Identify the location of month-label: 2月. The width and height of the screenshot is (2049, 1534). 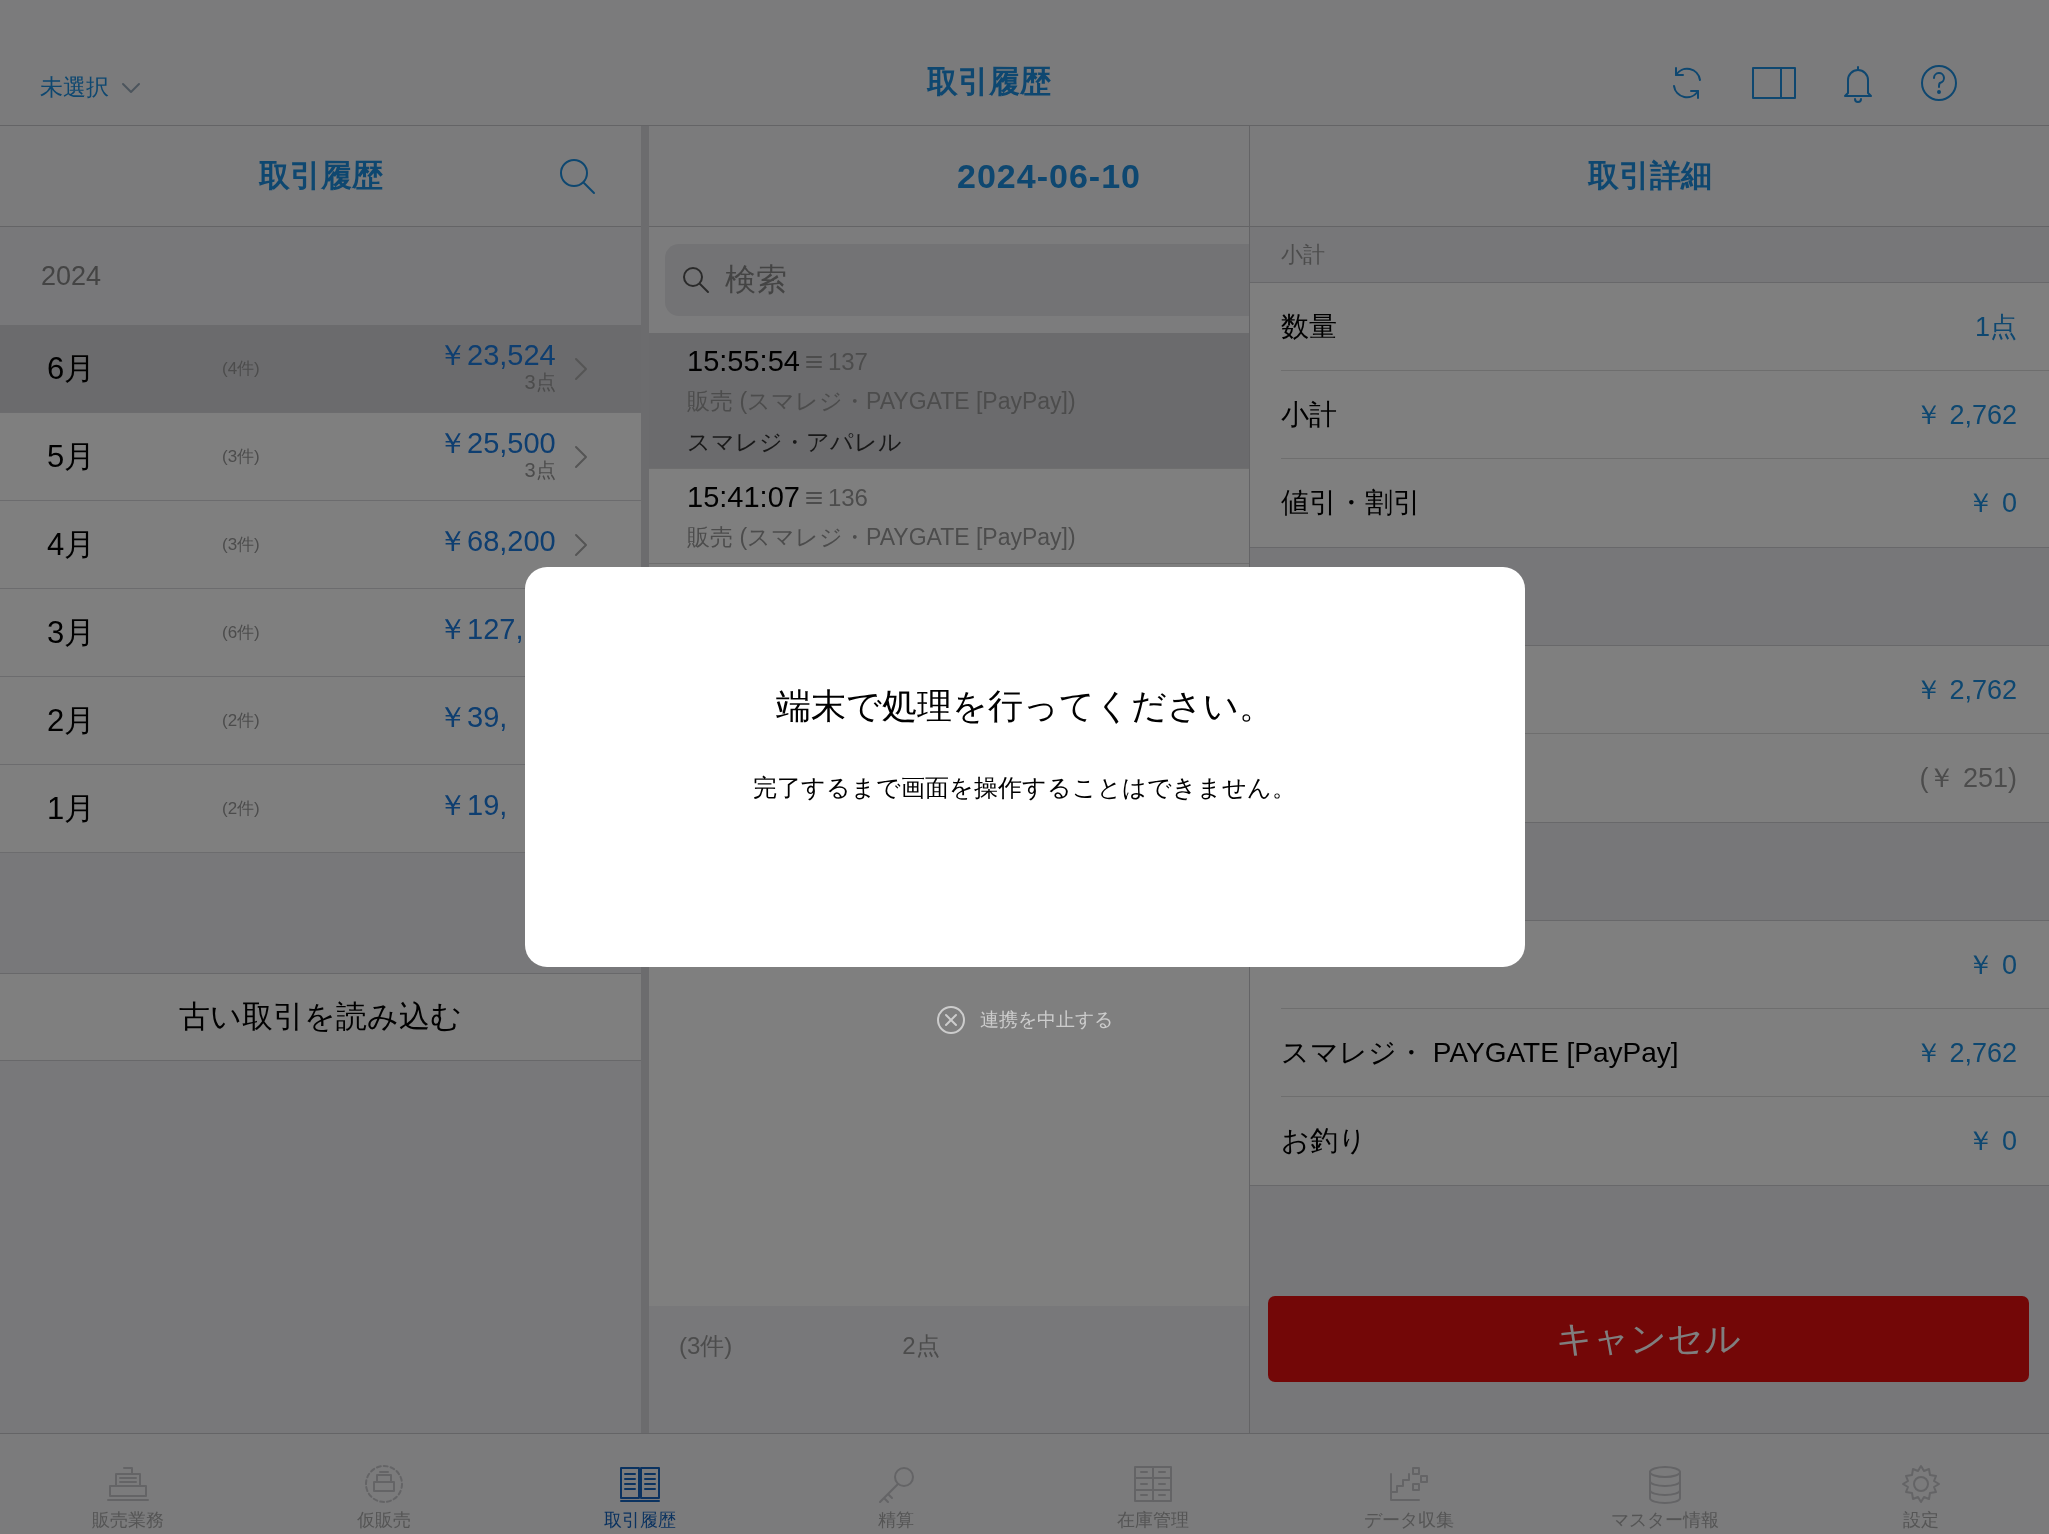
(72, 720).